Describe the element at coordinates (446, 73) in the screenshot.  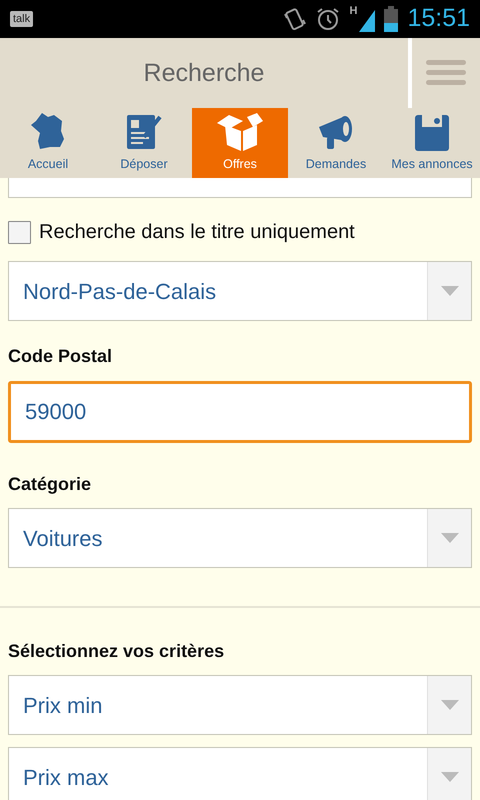
I see `menu-icon` at that location.